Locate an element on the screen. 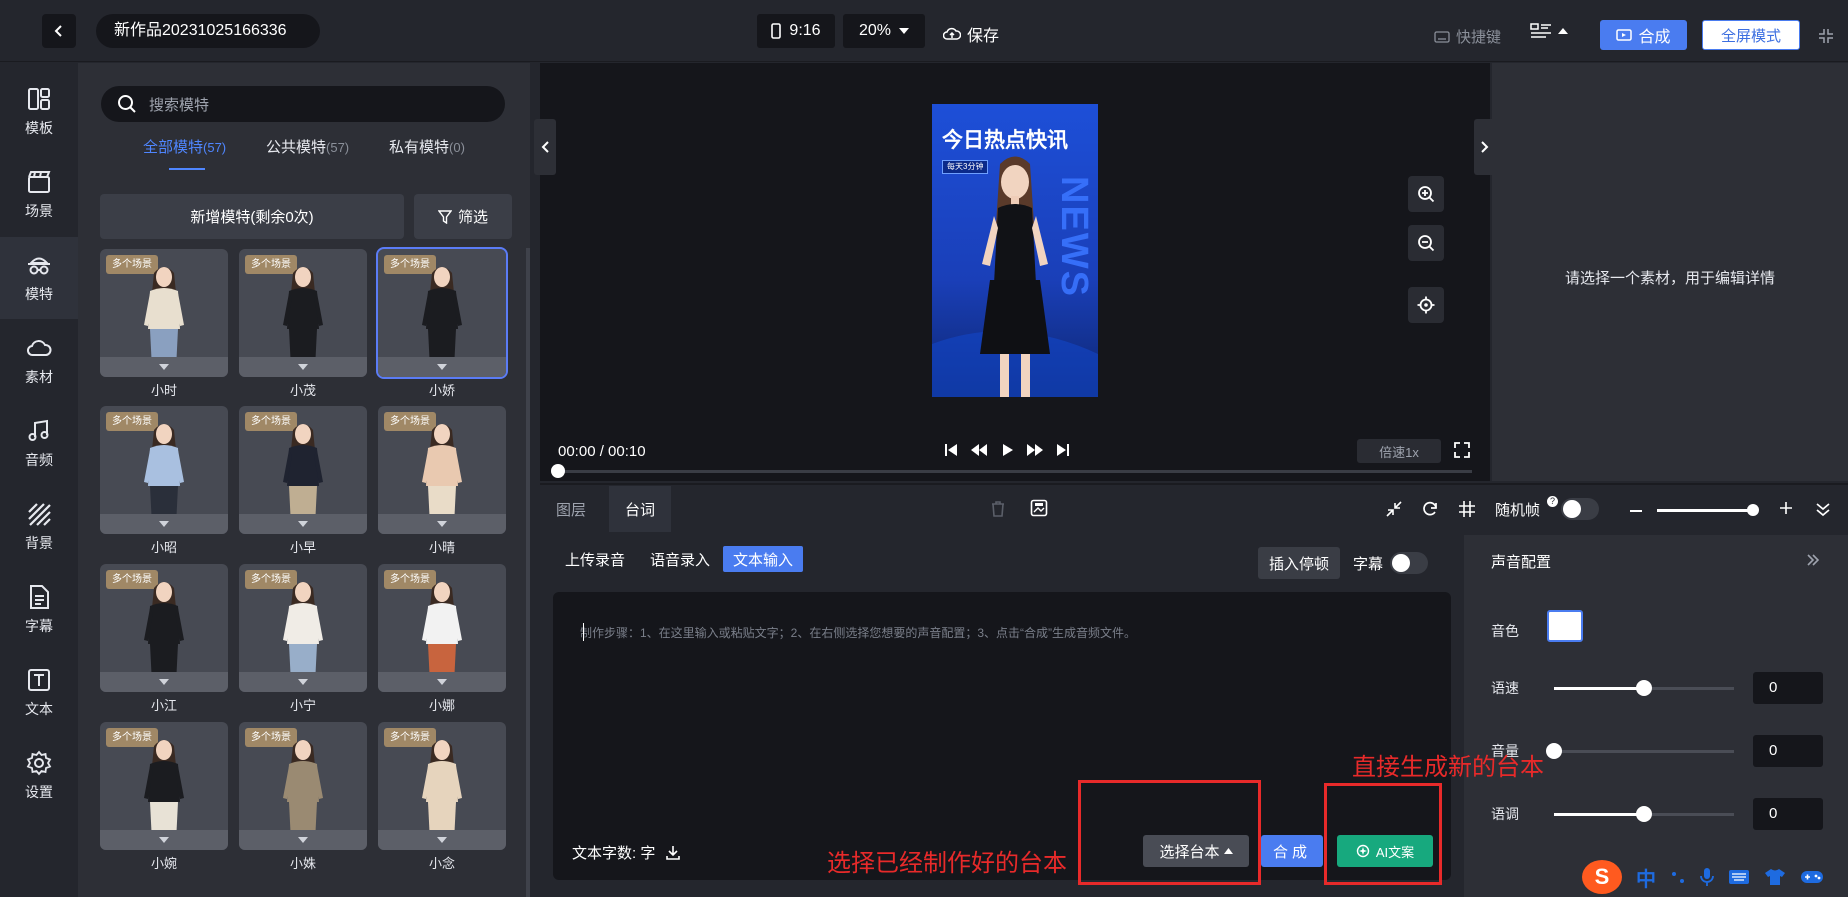 The image size is (1848, 897). zoom-in-button is located at coordinates (1426, 194).